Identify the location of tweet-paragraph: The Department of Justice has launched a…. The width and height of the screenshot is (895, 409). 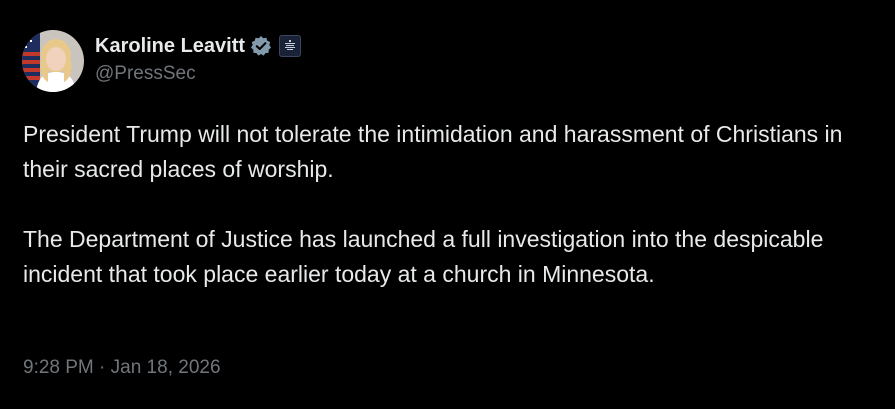
(423, 256).